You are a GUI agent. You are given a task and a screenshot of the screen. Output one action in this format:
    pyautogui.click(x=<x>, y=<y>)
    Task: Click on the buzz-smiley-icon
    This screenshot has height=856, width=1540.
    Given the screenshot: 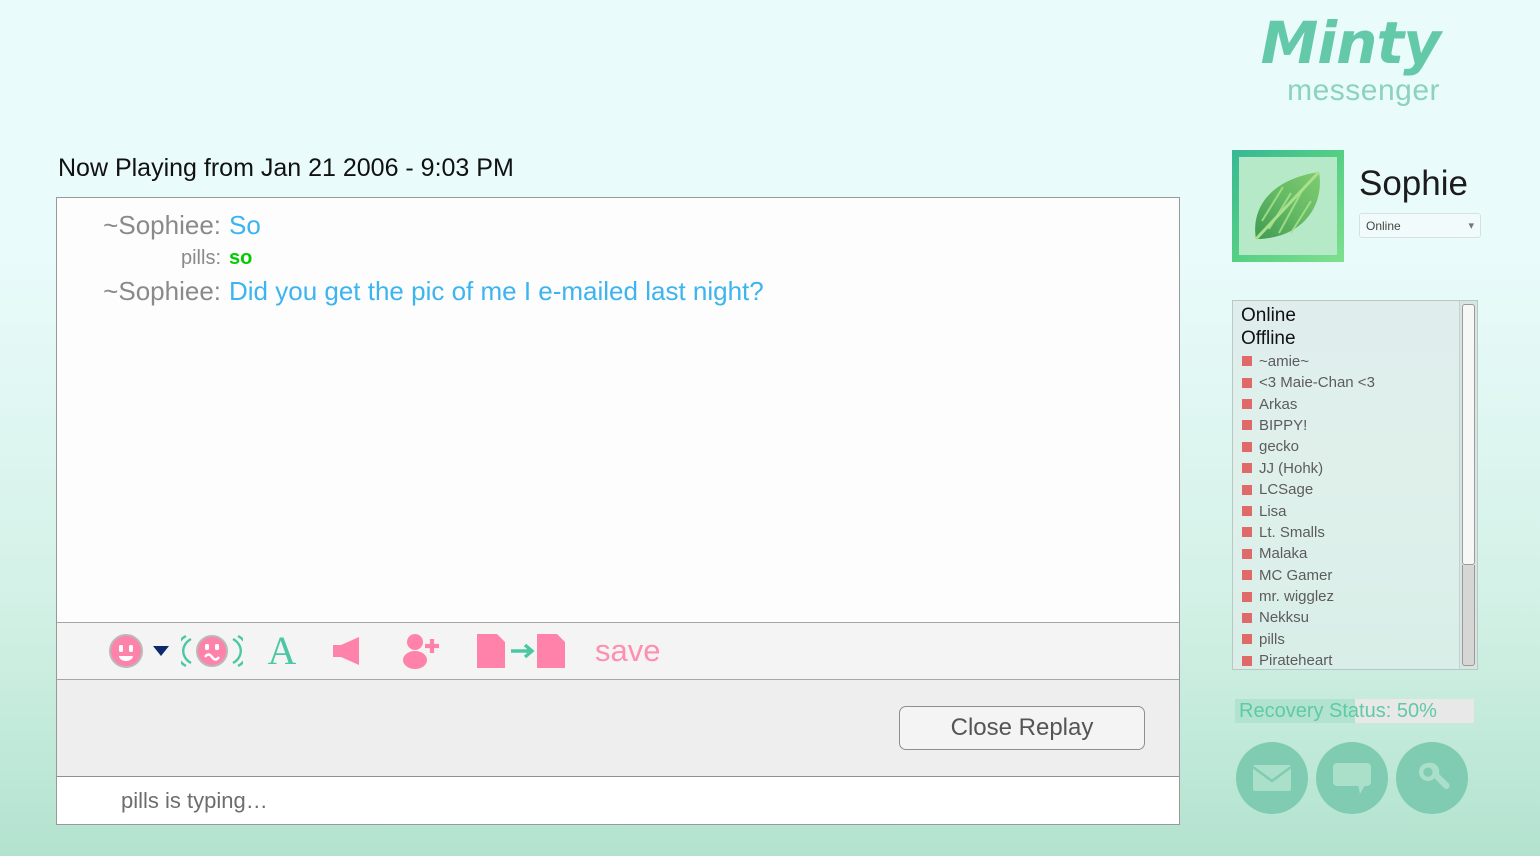 What is the action you would take?
    pyautogui.click(x=212, y=651)
    